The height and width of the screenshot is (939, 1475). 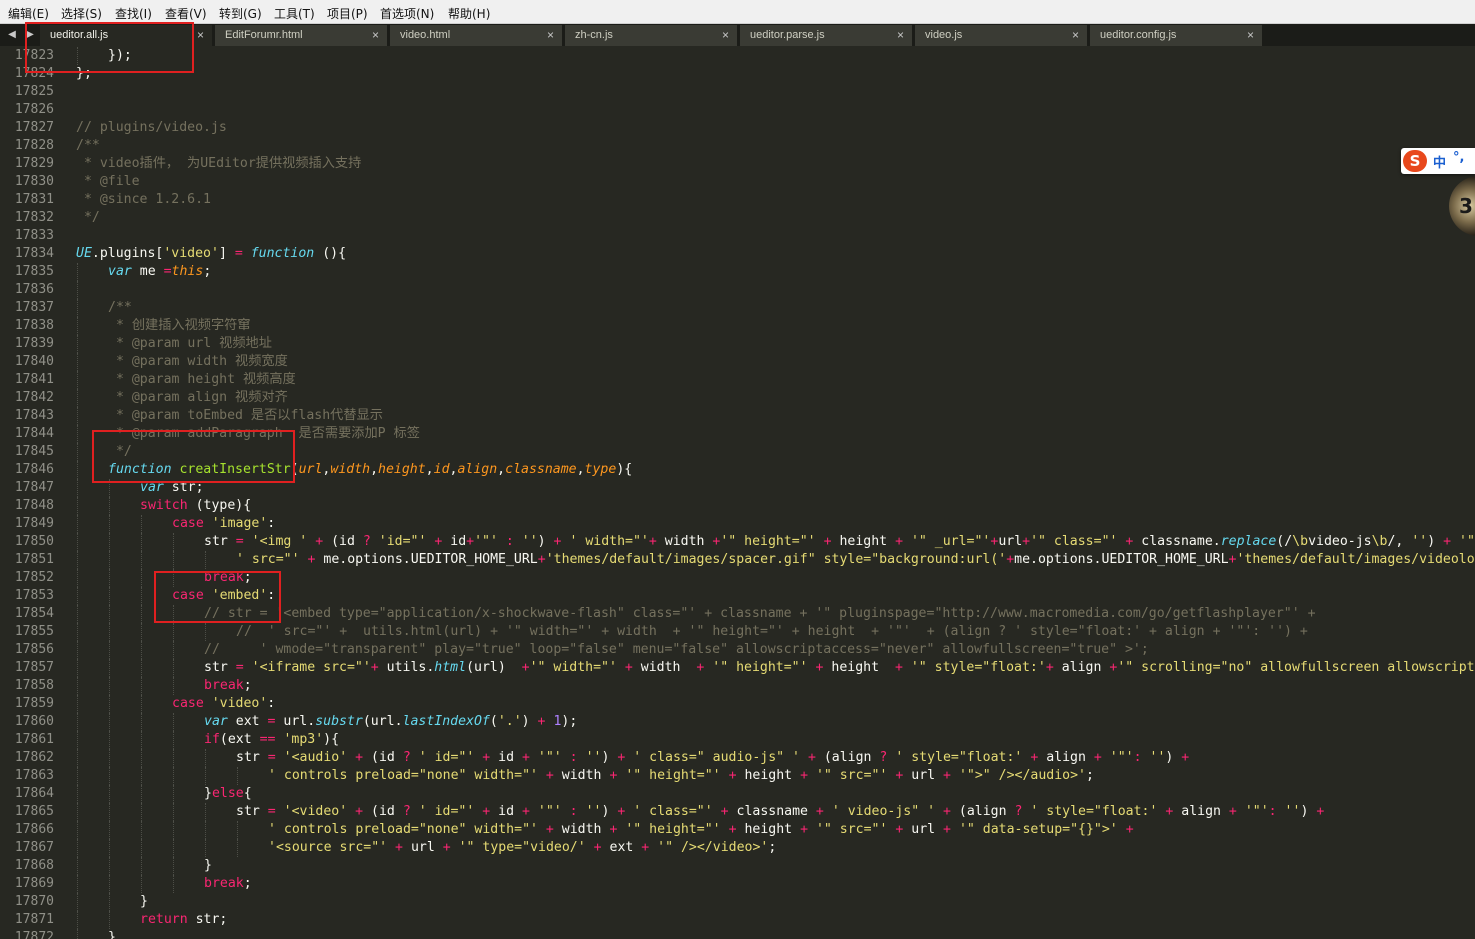 I want to click on tab-label: ueditor.config.js, so click(x=1138, y=35).